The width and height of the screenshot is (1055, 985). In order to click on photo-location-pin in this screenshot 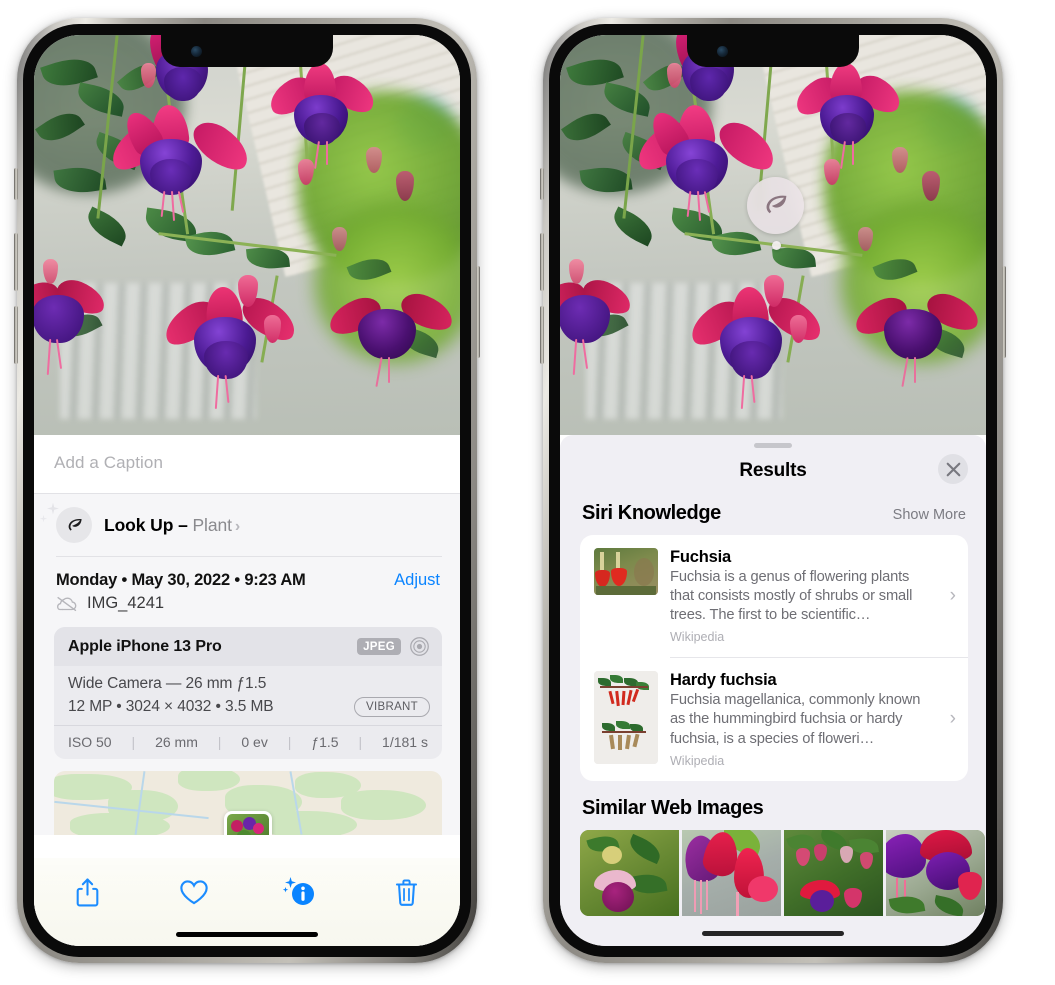, I will do `click(248, 823)`.